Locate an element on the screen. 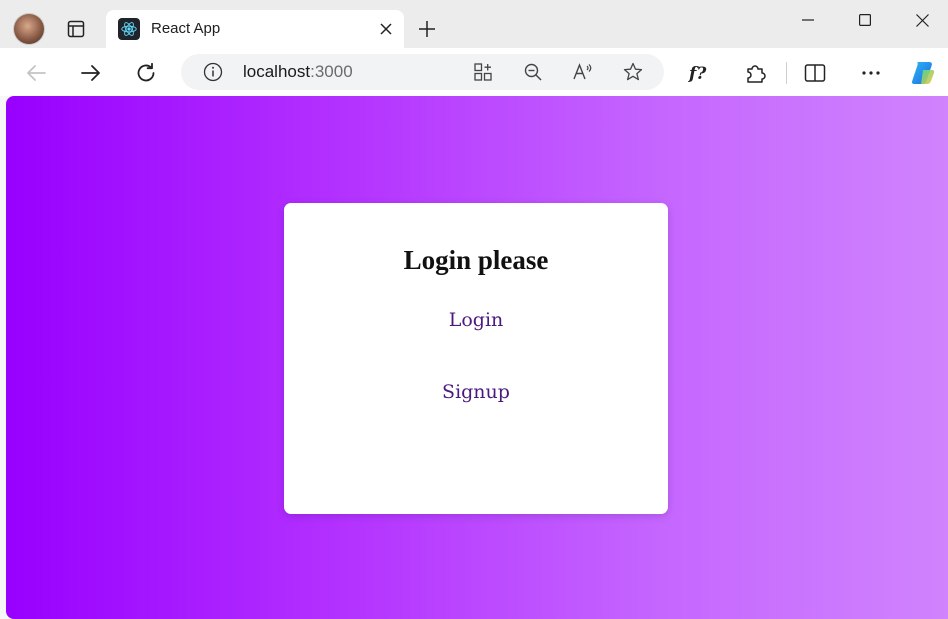  more-icon is located at coordinates (871, 73).